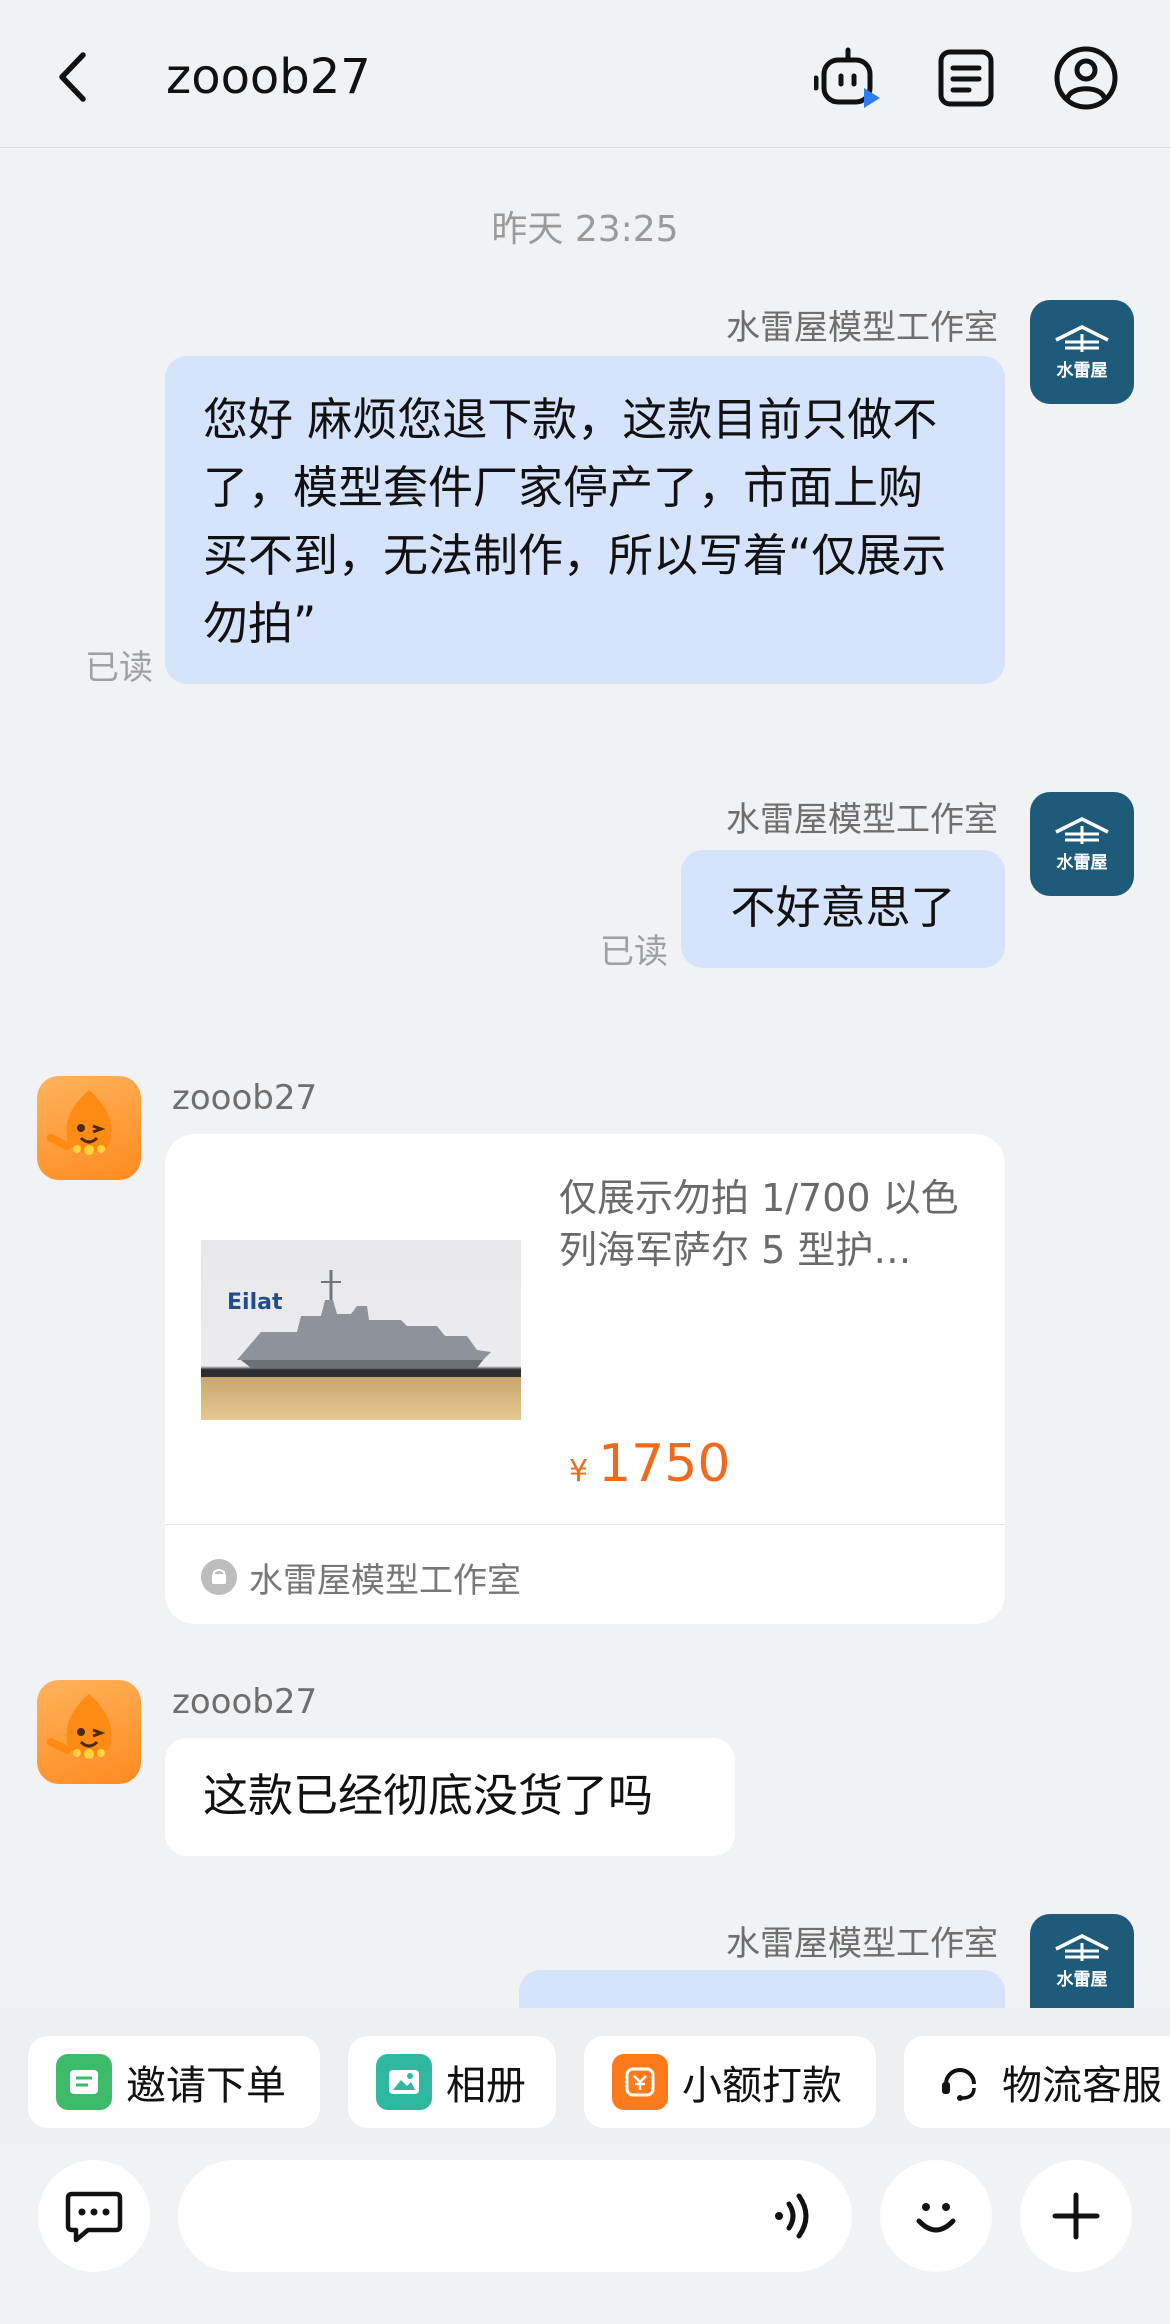 The width and height of the screenshot is (1170, 2324). I want to click on quick-action-label: 物流客服, so click(1082, 2086).